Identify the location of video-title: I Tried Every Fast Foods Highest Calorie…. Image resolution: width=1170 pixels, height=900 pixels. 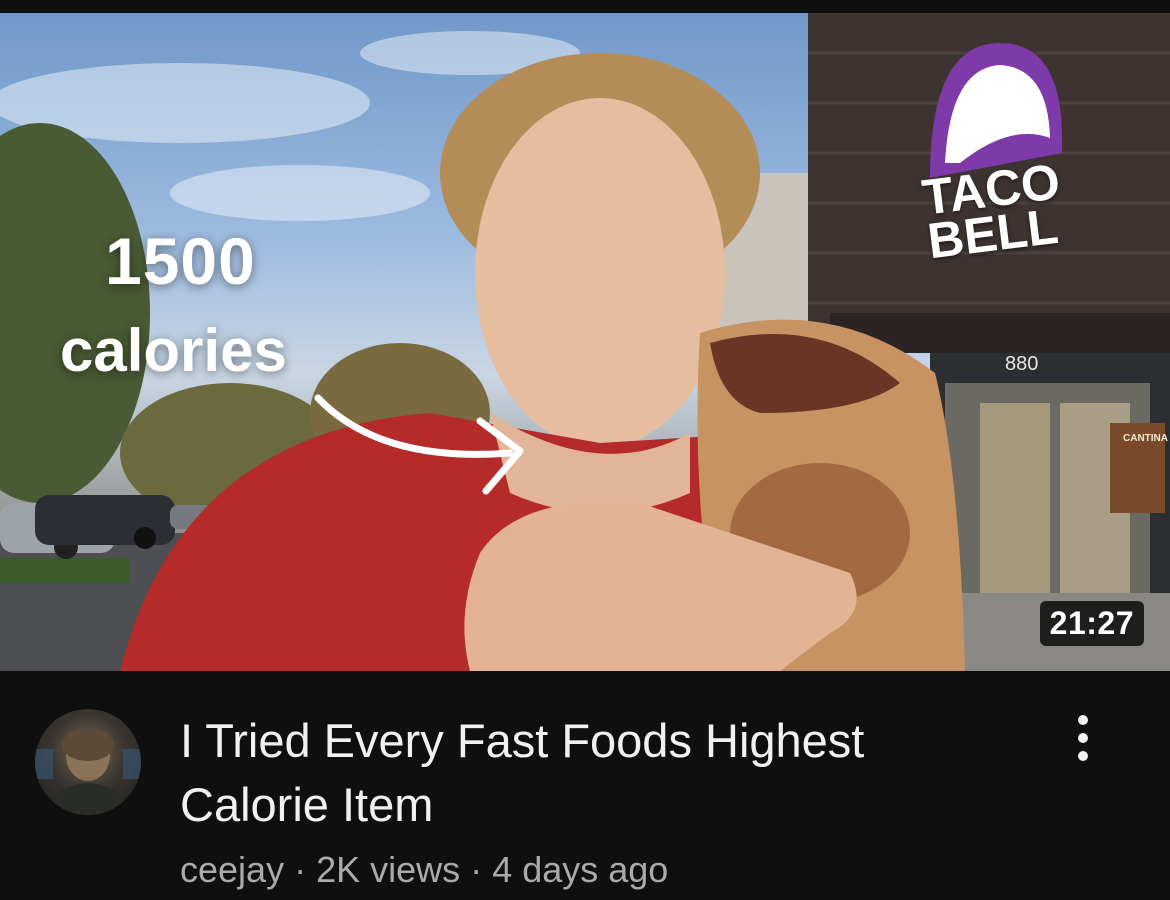
(600, 773).